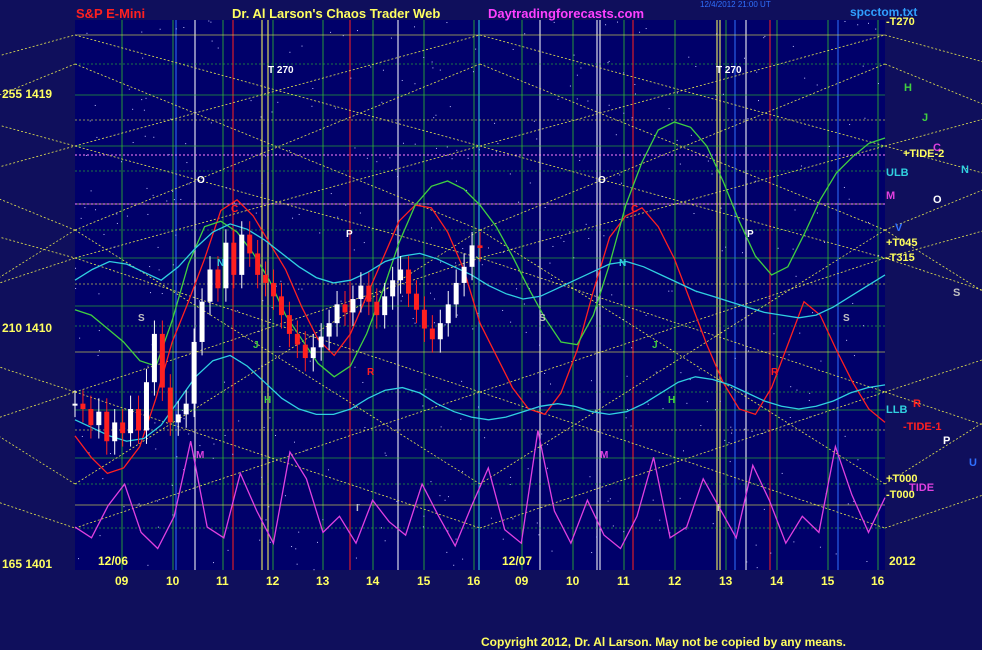 The height and width of the screenshot is (650, 982). Describe the element at coordinates (965, 170) in the screenshot. I see `planet-n: N` at that location.